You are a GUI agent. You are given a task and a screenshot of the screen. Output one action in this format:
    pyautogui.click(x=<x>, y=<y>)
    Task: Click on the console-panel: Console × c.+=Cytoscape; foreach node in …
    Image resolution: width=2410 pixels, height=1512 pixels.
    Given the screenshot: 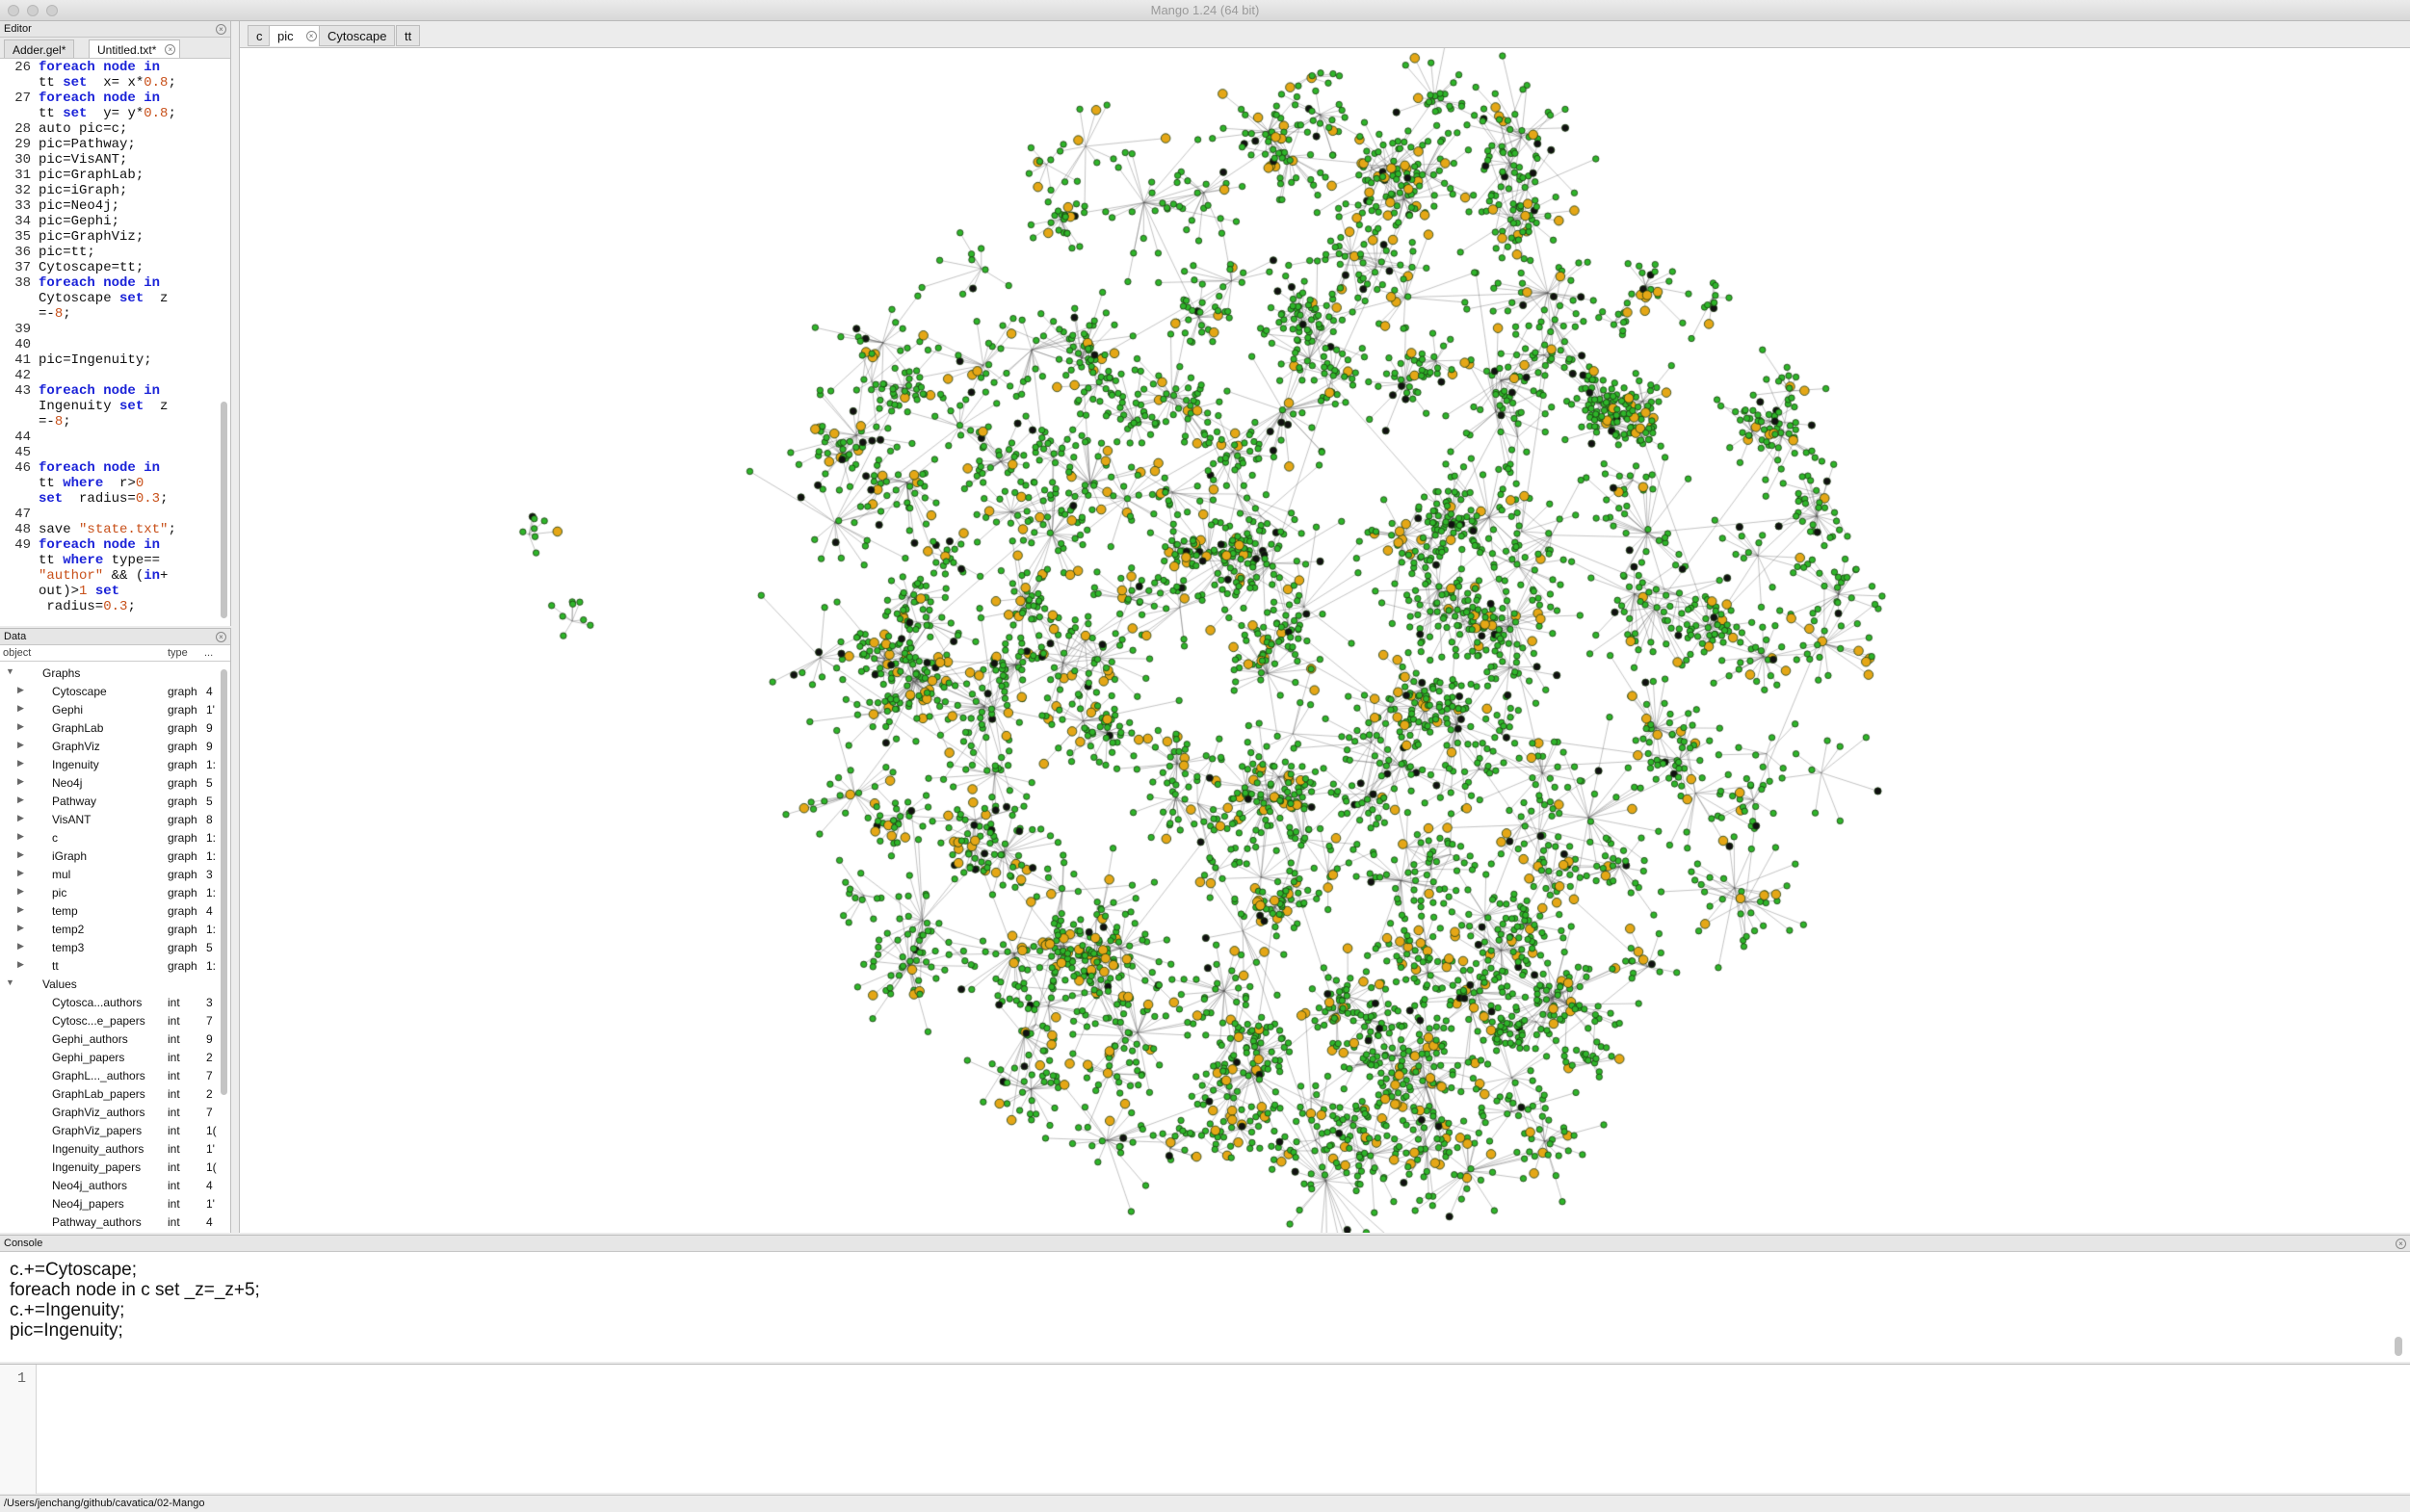 What is the action you would take?
    pyautogui.click(x=1205, y=1298)
    